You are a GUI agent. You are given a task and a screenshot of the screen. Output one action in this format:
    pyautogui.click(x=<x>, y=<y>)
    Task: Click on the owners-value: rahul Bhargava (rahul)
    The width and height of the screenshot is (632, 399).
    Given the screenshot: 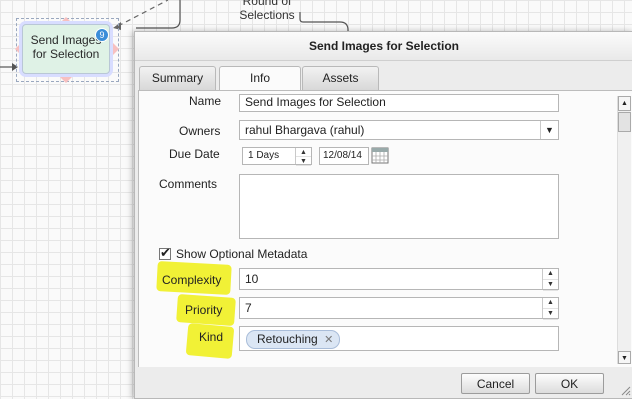 What is the action you would take?
    pyautogui.click(x=305, y=130)
    